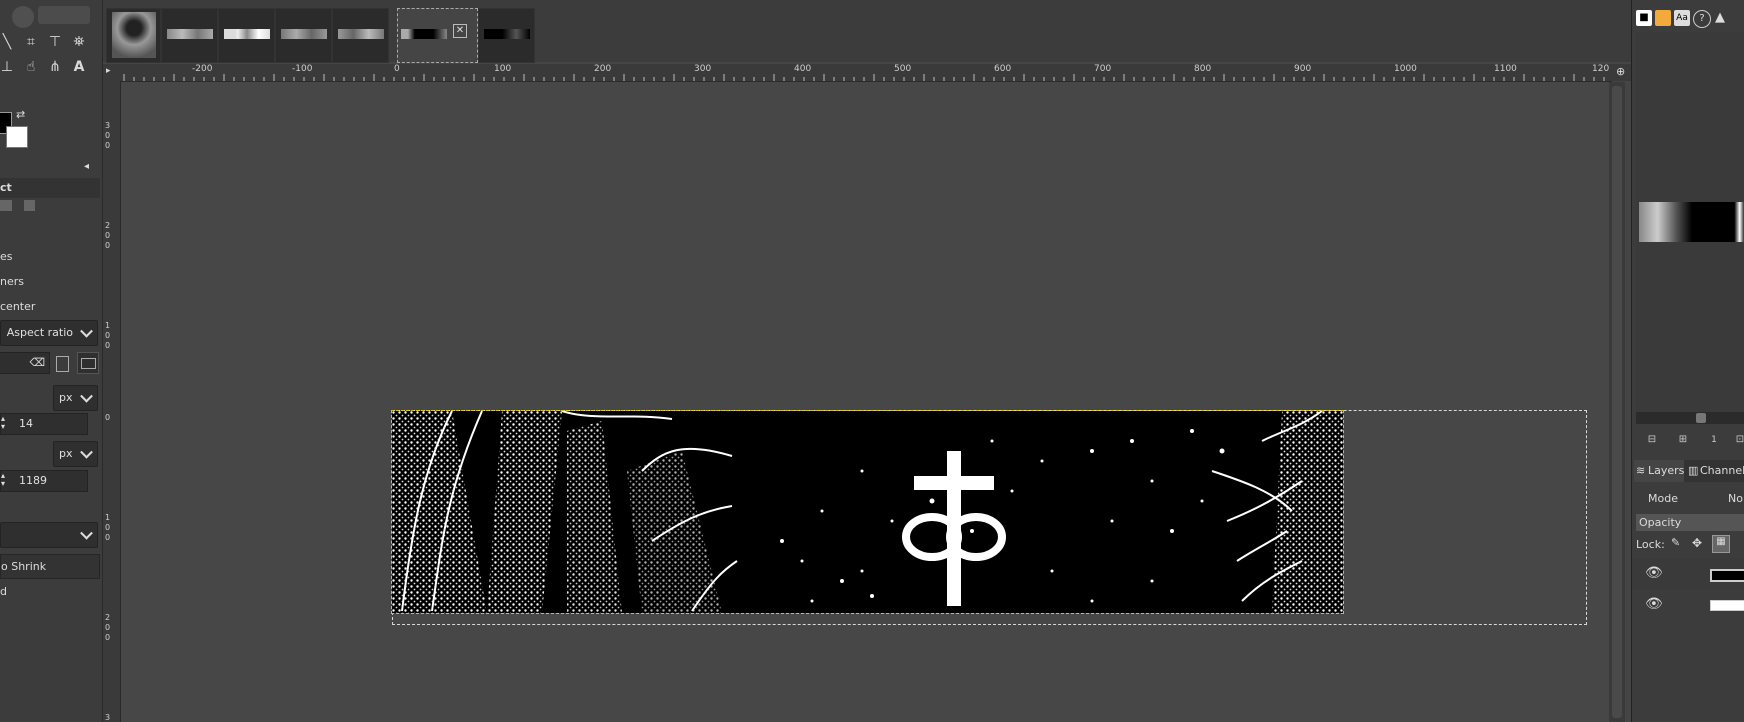  I want to click on background-color, so click(17, 137).